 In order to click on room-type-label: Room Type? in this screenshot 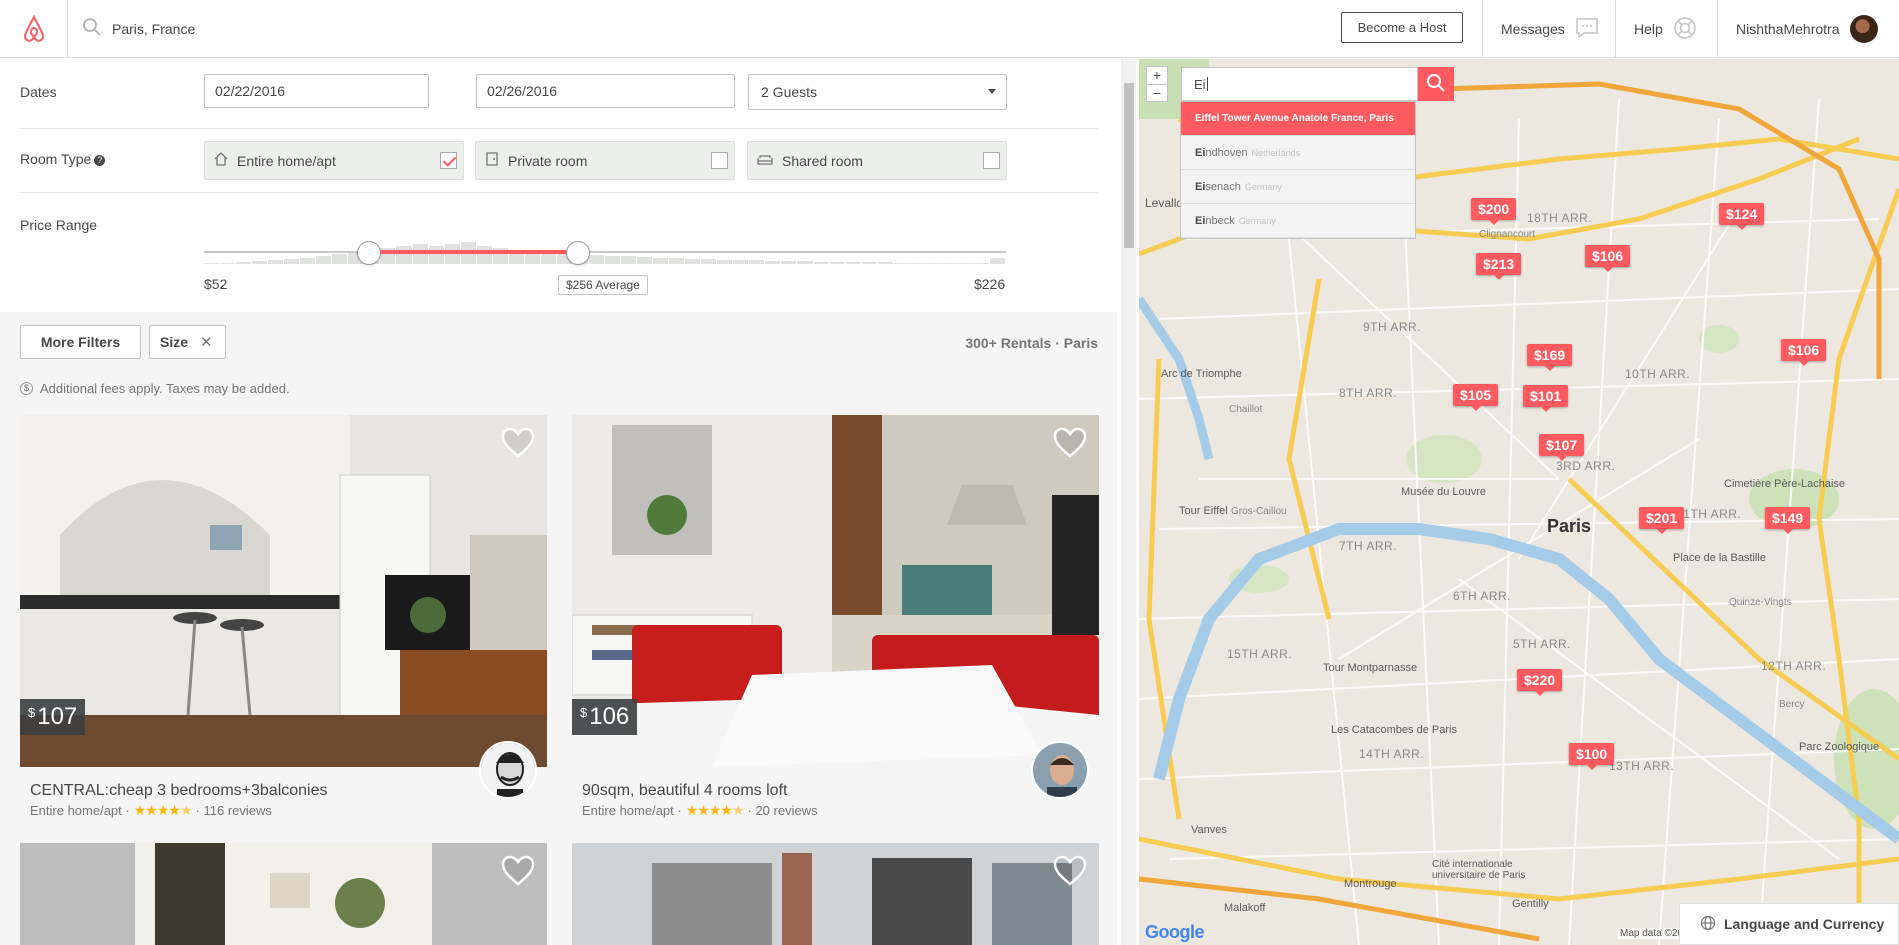, I will do `click(63, 159)`.